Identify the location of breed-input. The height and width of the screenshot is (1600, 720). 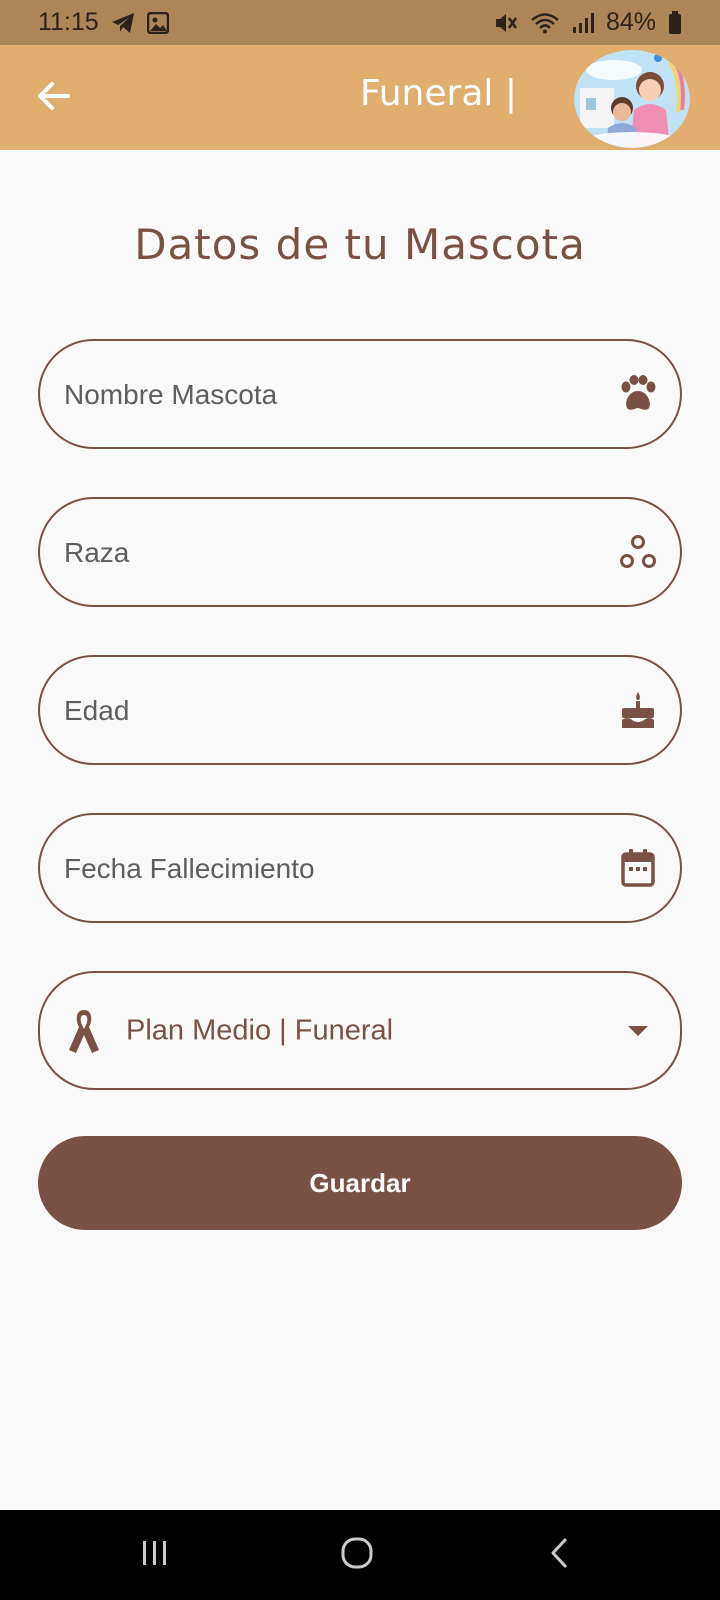
(324, 553).